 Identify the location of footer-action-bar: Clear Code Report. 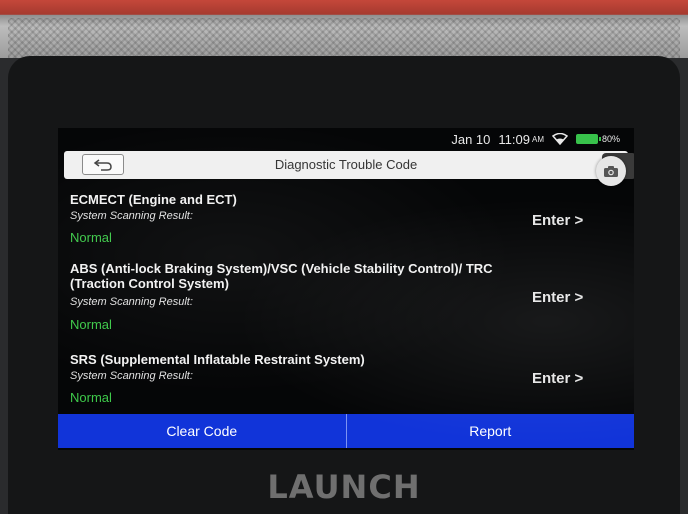
(346, 431).